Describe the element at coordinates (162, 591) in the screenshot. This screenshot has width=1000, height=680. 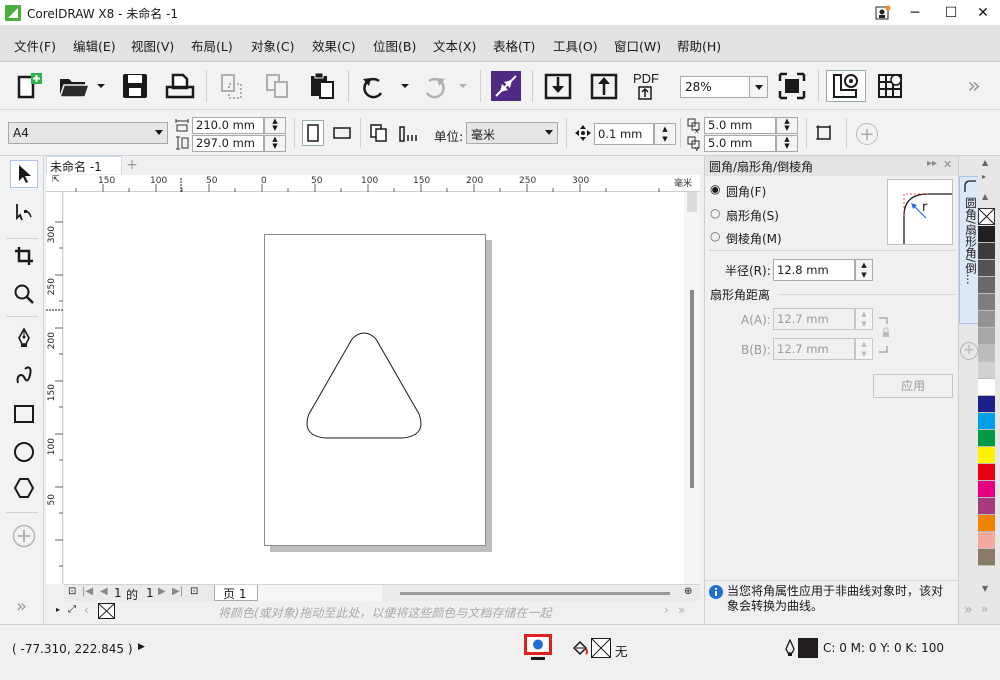
I see `next-page-icon: ▶` at that location.